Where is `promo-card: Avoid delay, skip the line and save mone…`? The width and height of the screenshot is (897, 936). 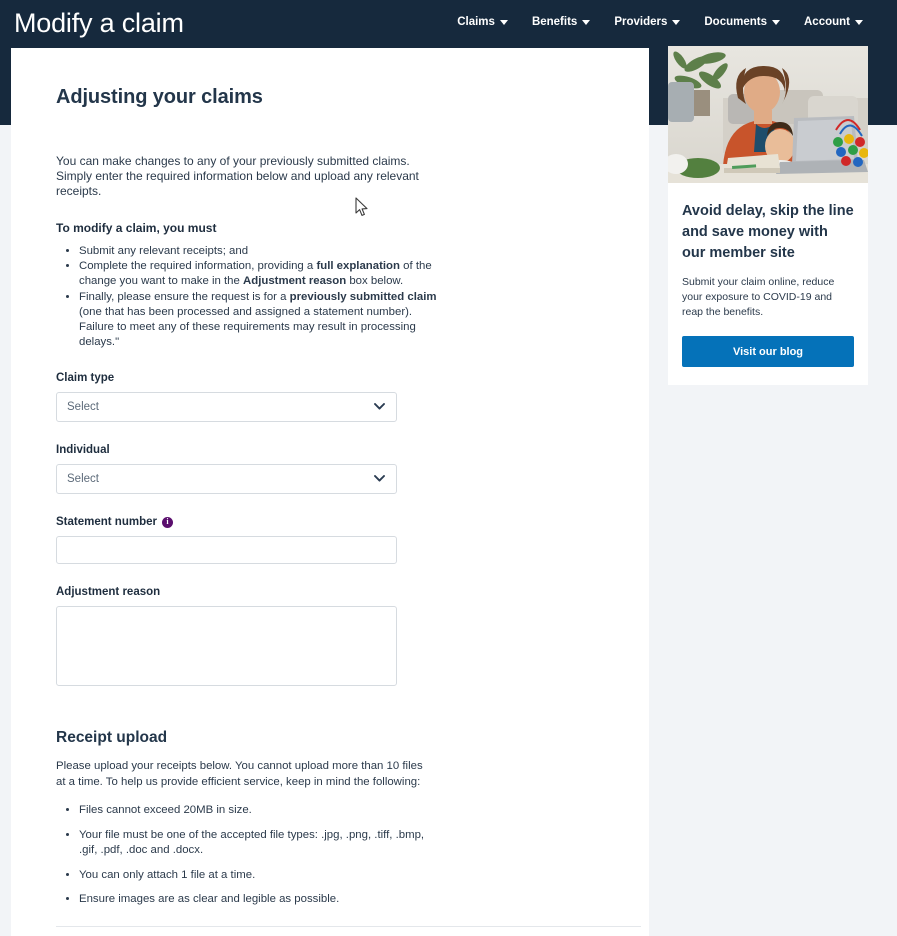
promo-card: Avoid delay, skip the line and save mone… is located at coordinates (768, 215).